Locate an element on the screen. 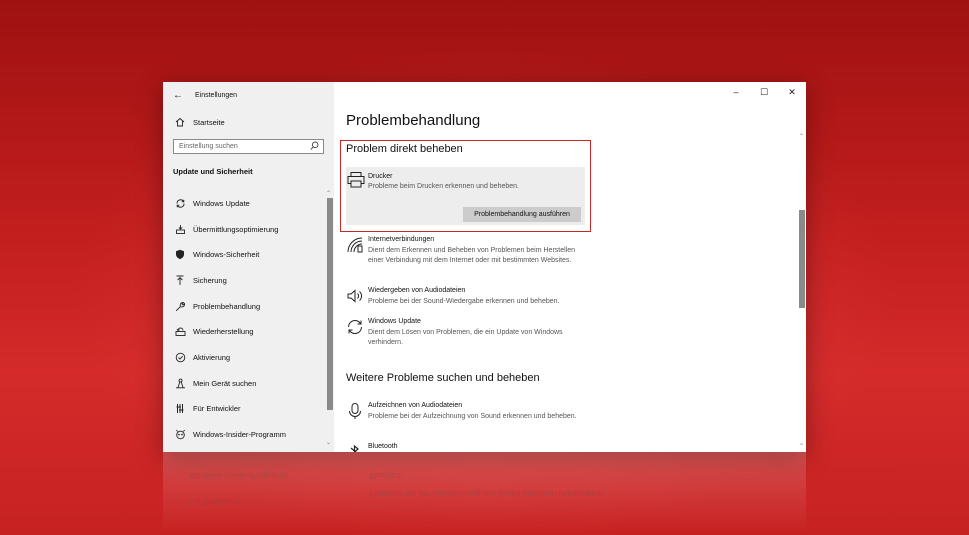 This screenshot has width=969, height=535. sidebar-item-label: Für Entwickler is located at coordinates (217, 408).